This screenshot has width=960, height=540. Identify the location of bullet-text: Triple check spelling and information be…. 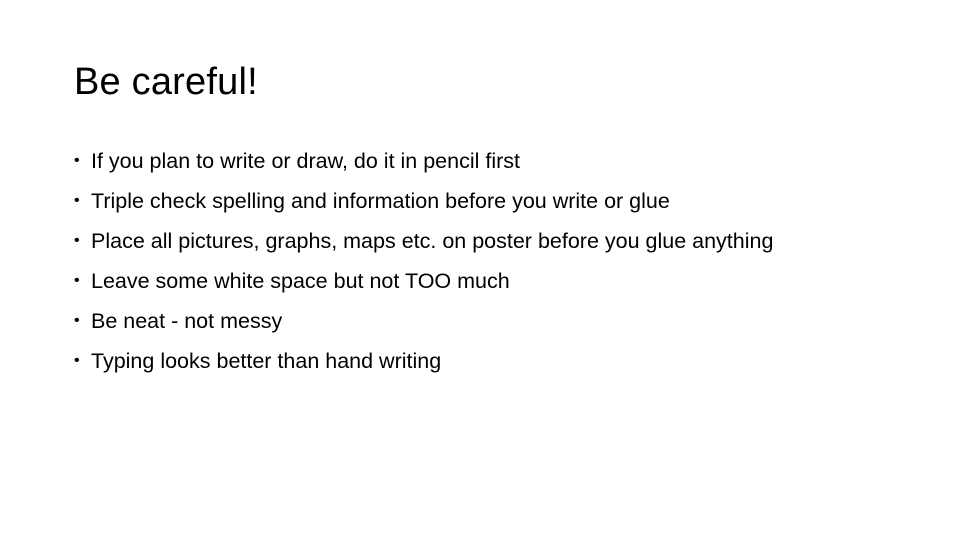
(380, 201).